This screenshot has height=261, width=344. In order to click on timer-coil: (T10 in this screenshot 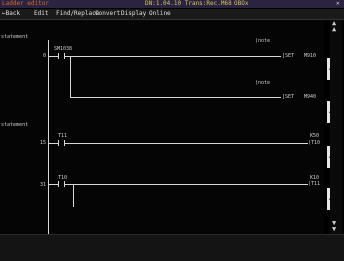, I will do `click(314, 143)`.